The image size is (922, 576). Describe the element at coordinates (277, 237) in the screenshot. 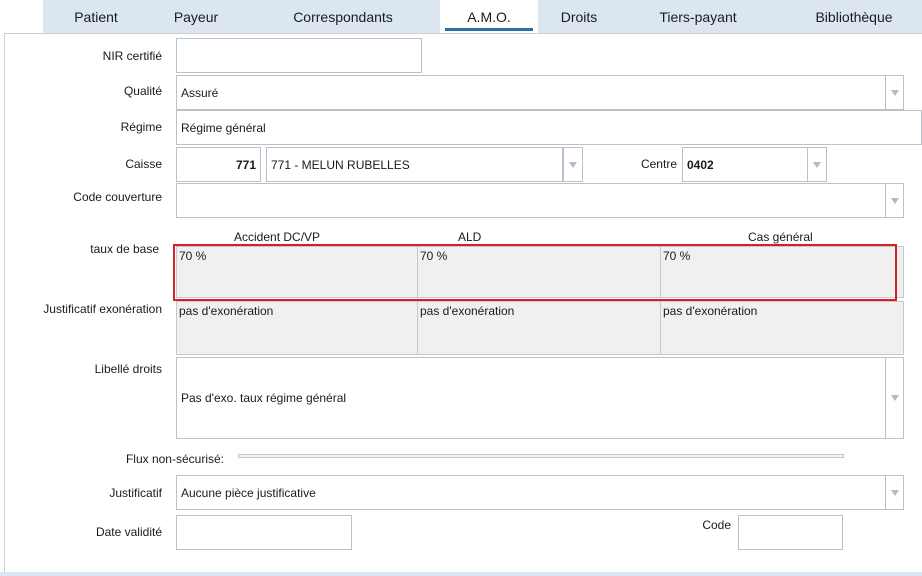

I see `column-header-accident: Accident DC/VP` at that location.